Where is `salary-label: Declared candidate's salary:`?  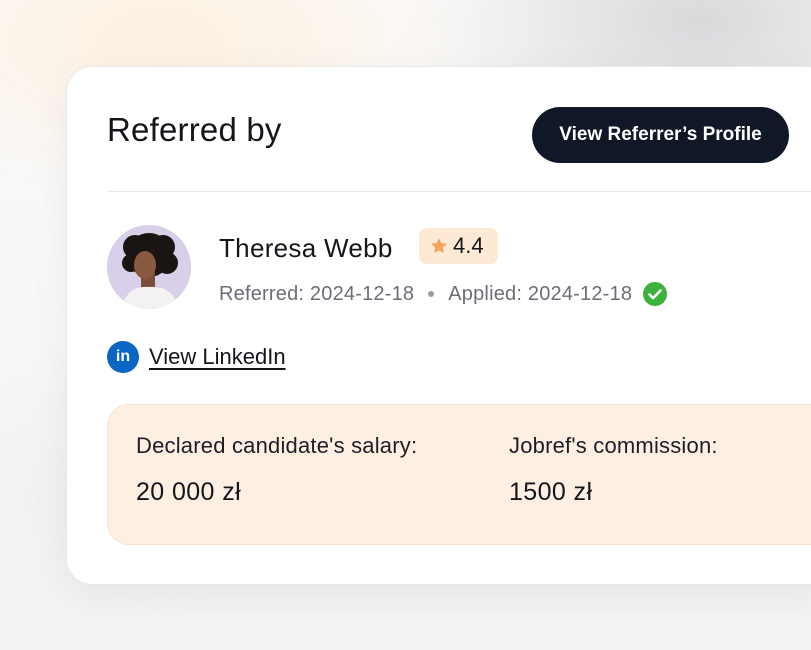 salary-label: Declared candidate's salary: is located at coordinates (277, 445).